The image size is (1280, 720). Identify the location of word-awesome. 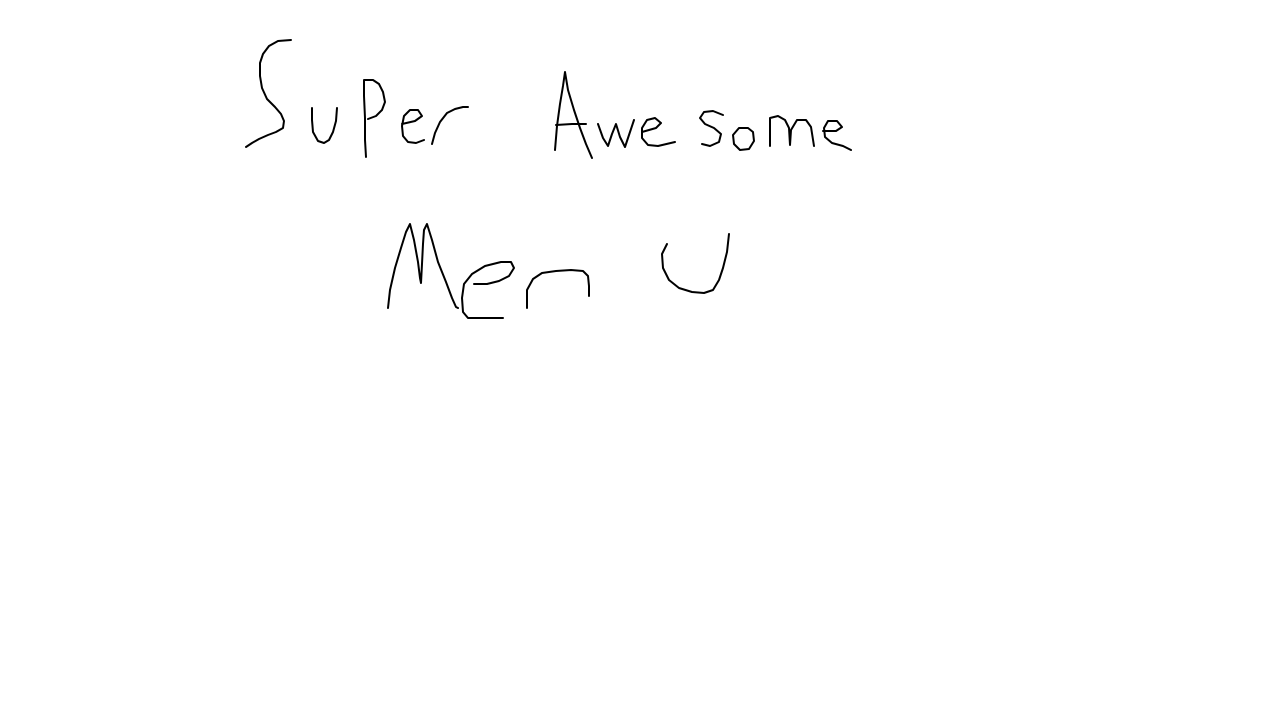
(703, 115).